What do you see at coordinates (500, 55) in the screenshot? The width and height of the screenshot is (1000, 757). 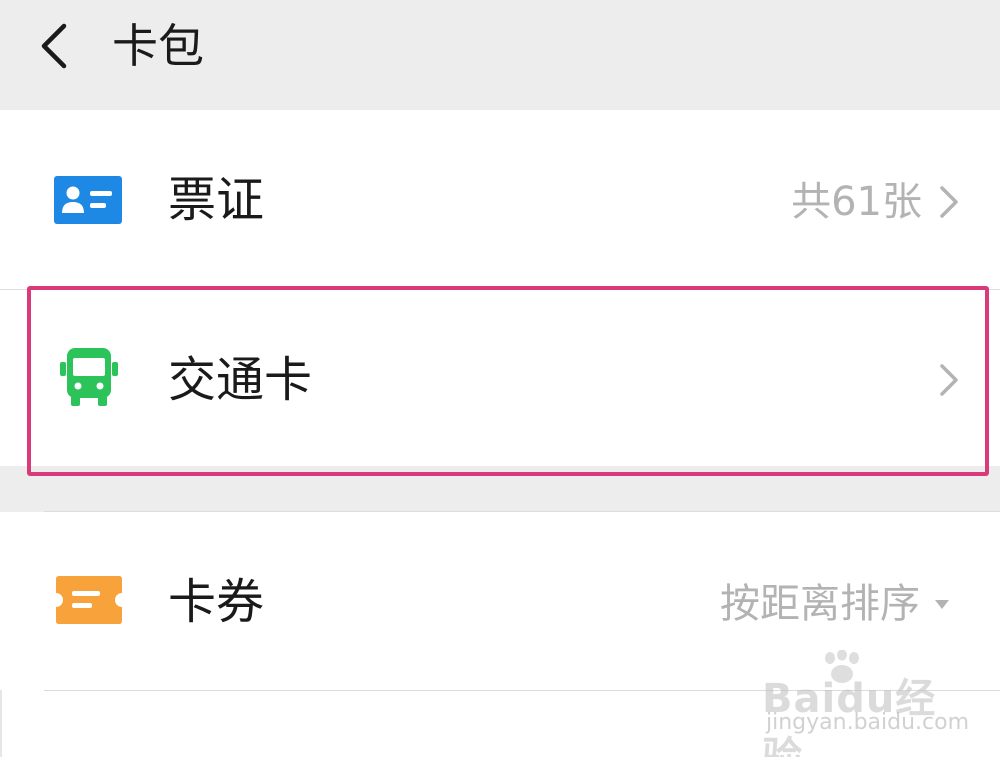 I see `top-bar: 卡包` at bounding box center [500, 55].